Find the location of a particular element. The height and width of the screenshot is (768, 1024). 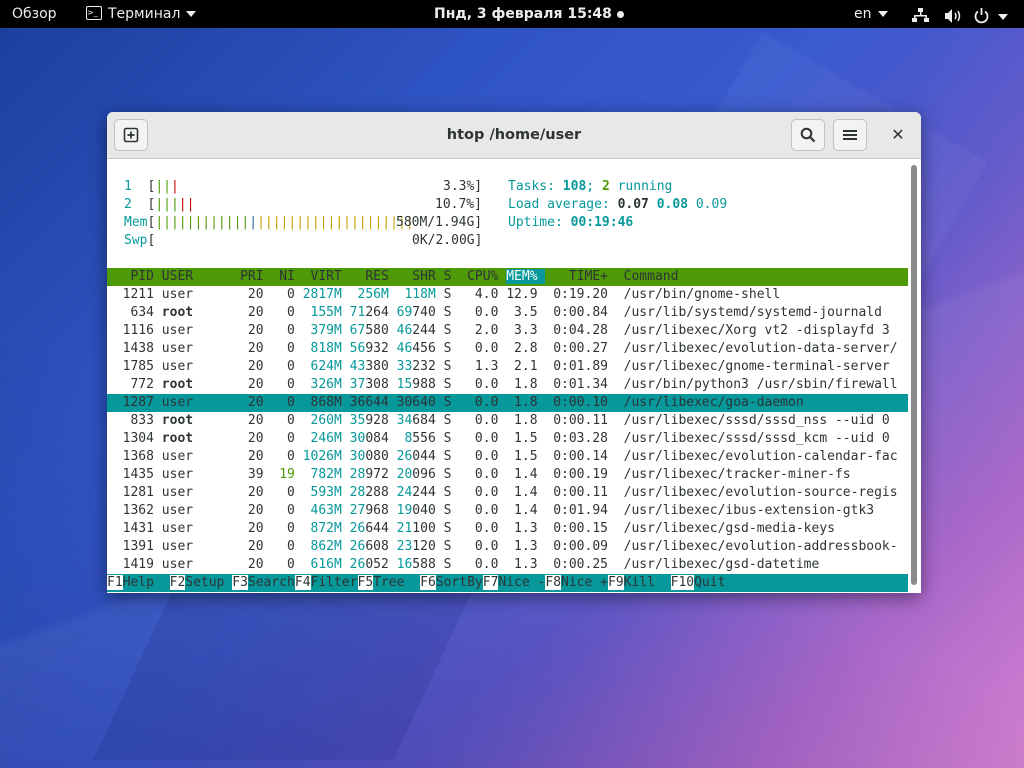

cell-cpu: 4.0 is located at coordinates (479, 294).